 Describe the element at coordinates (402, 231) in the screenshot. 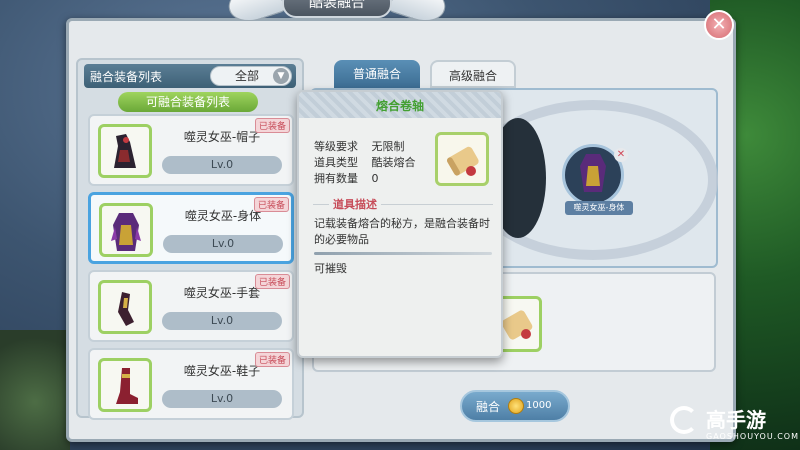

I see `item-description: 记载装备熔合的秘方，是融合装备时的必要物品` at that location.